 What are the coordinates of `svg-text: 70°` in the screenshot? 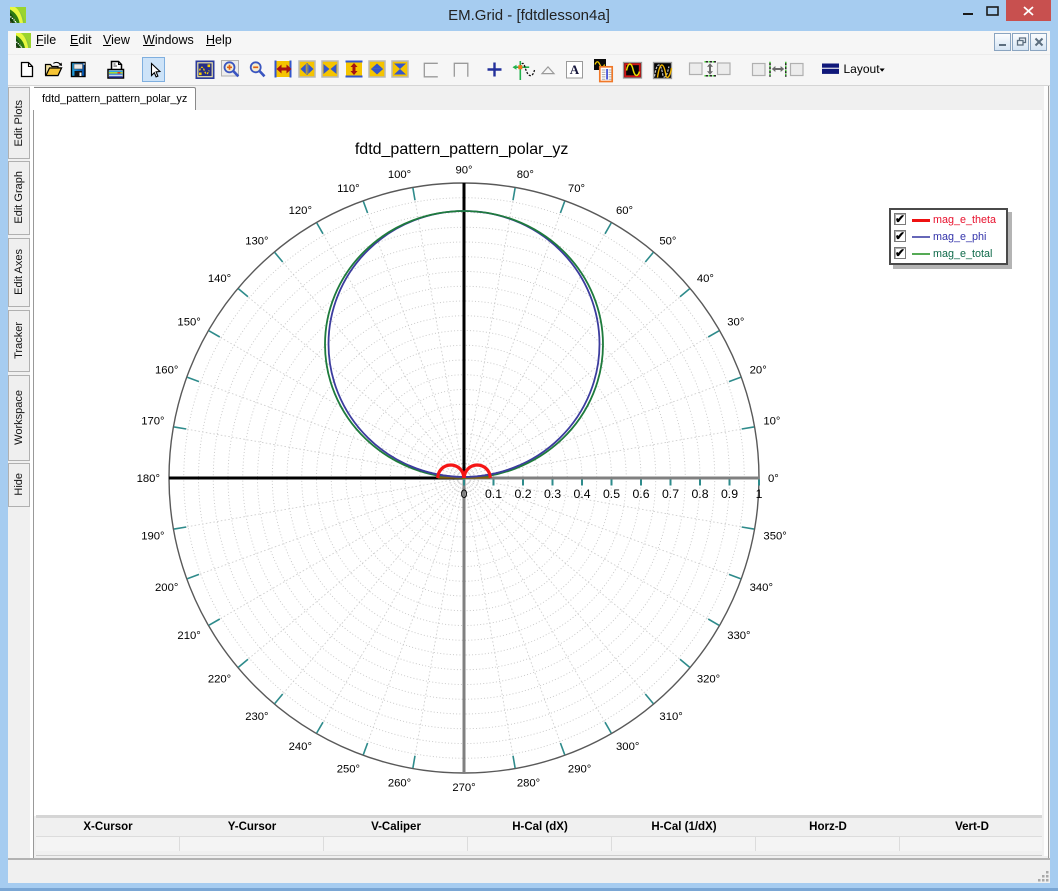 It's located at (576, 189).